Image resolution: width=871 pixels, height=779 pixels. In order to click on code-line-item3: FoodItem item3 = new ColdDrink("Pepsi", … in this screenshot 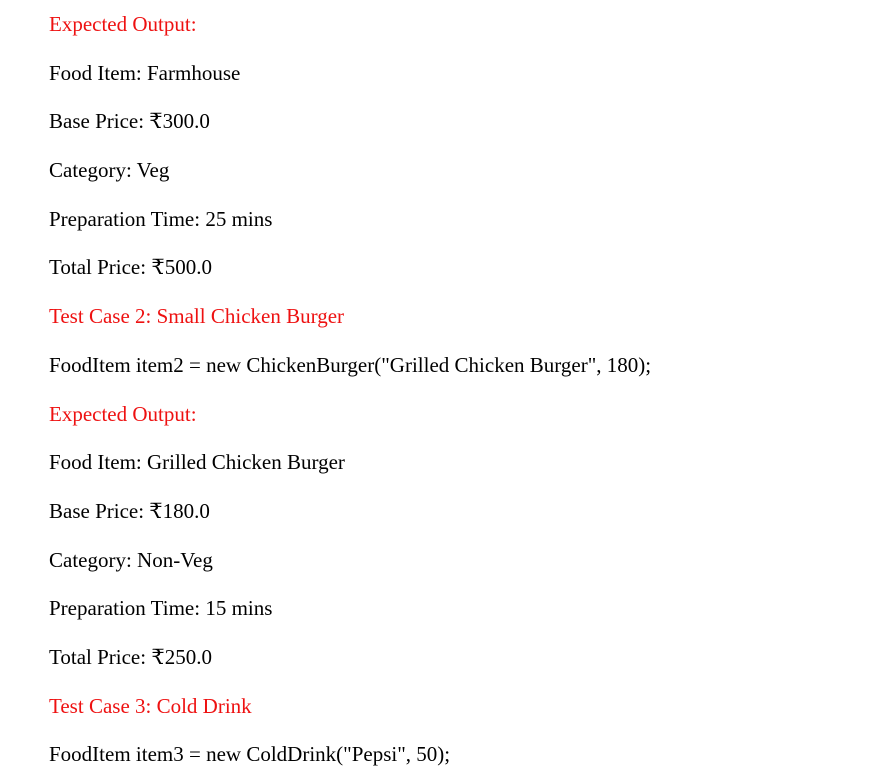, I will do `click(250, 754)`.